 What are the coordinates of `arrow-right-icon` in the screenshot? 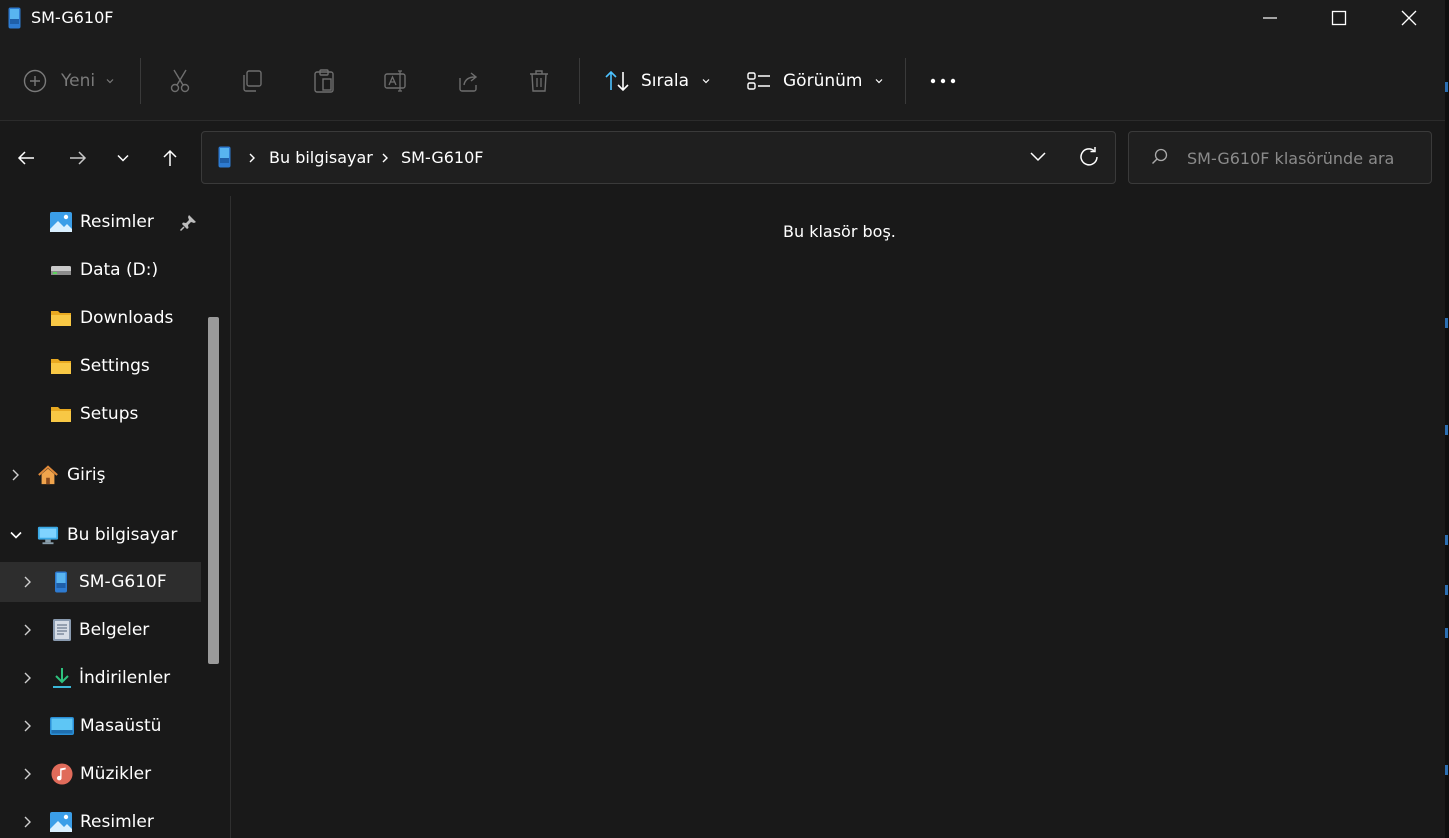 It's located at (78, 158).